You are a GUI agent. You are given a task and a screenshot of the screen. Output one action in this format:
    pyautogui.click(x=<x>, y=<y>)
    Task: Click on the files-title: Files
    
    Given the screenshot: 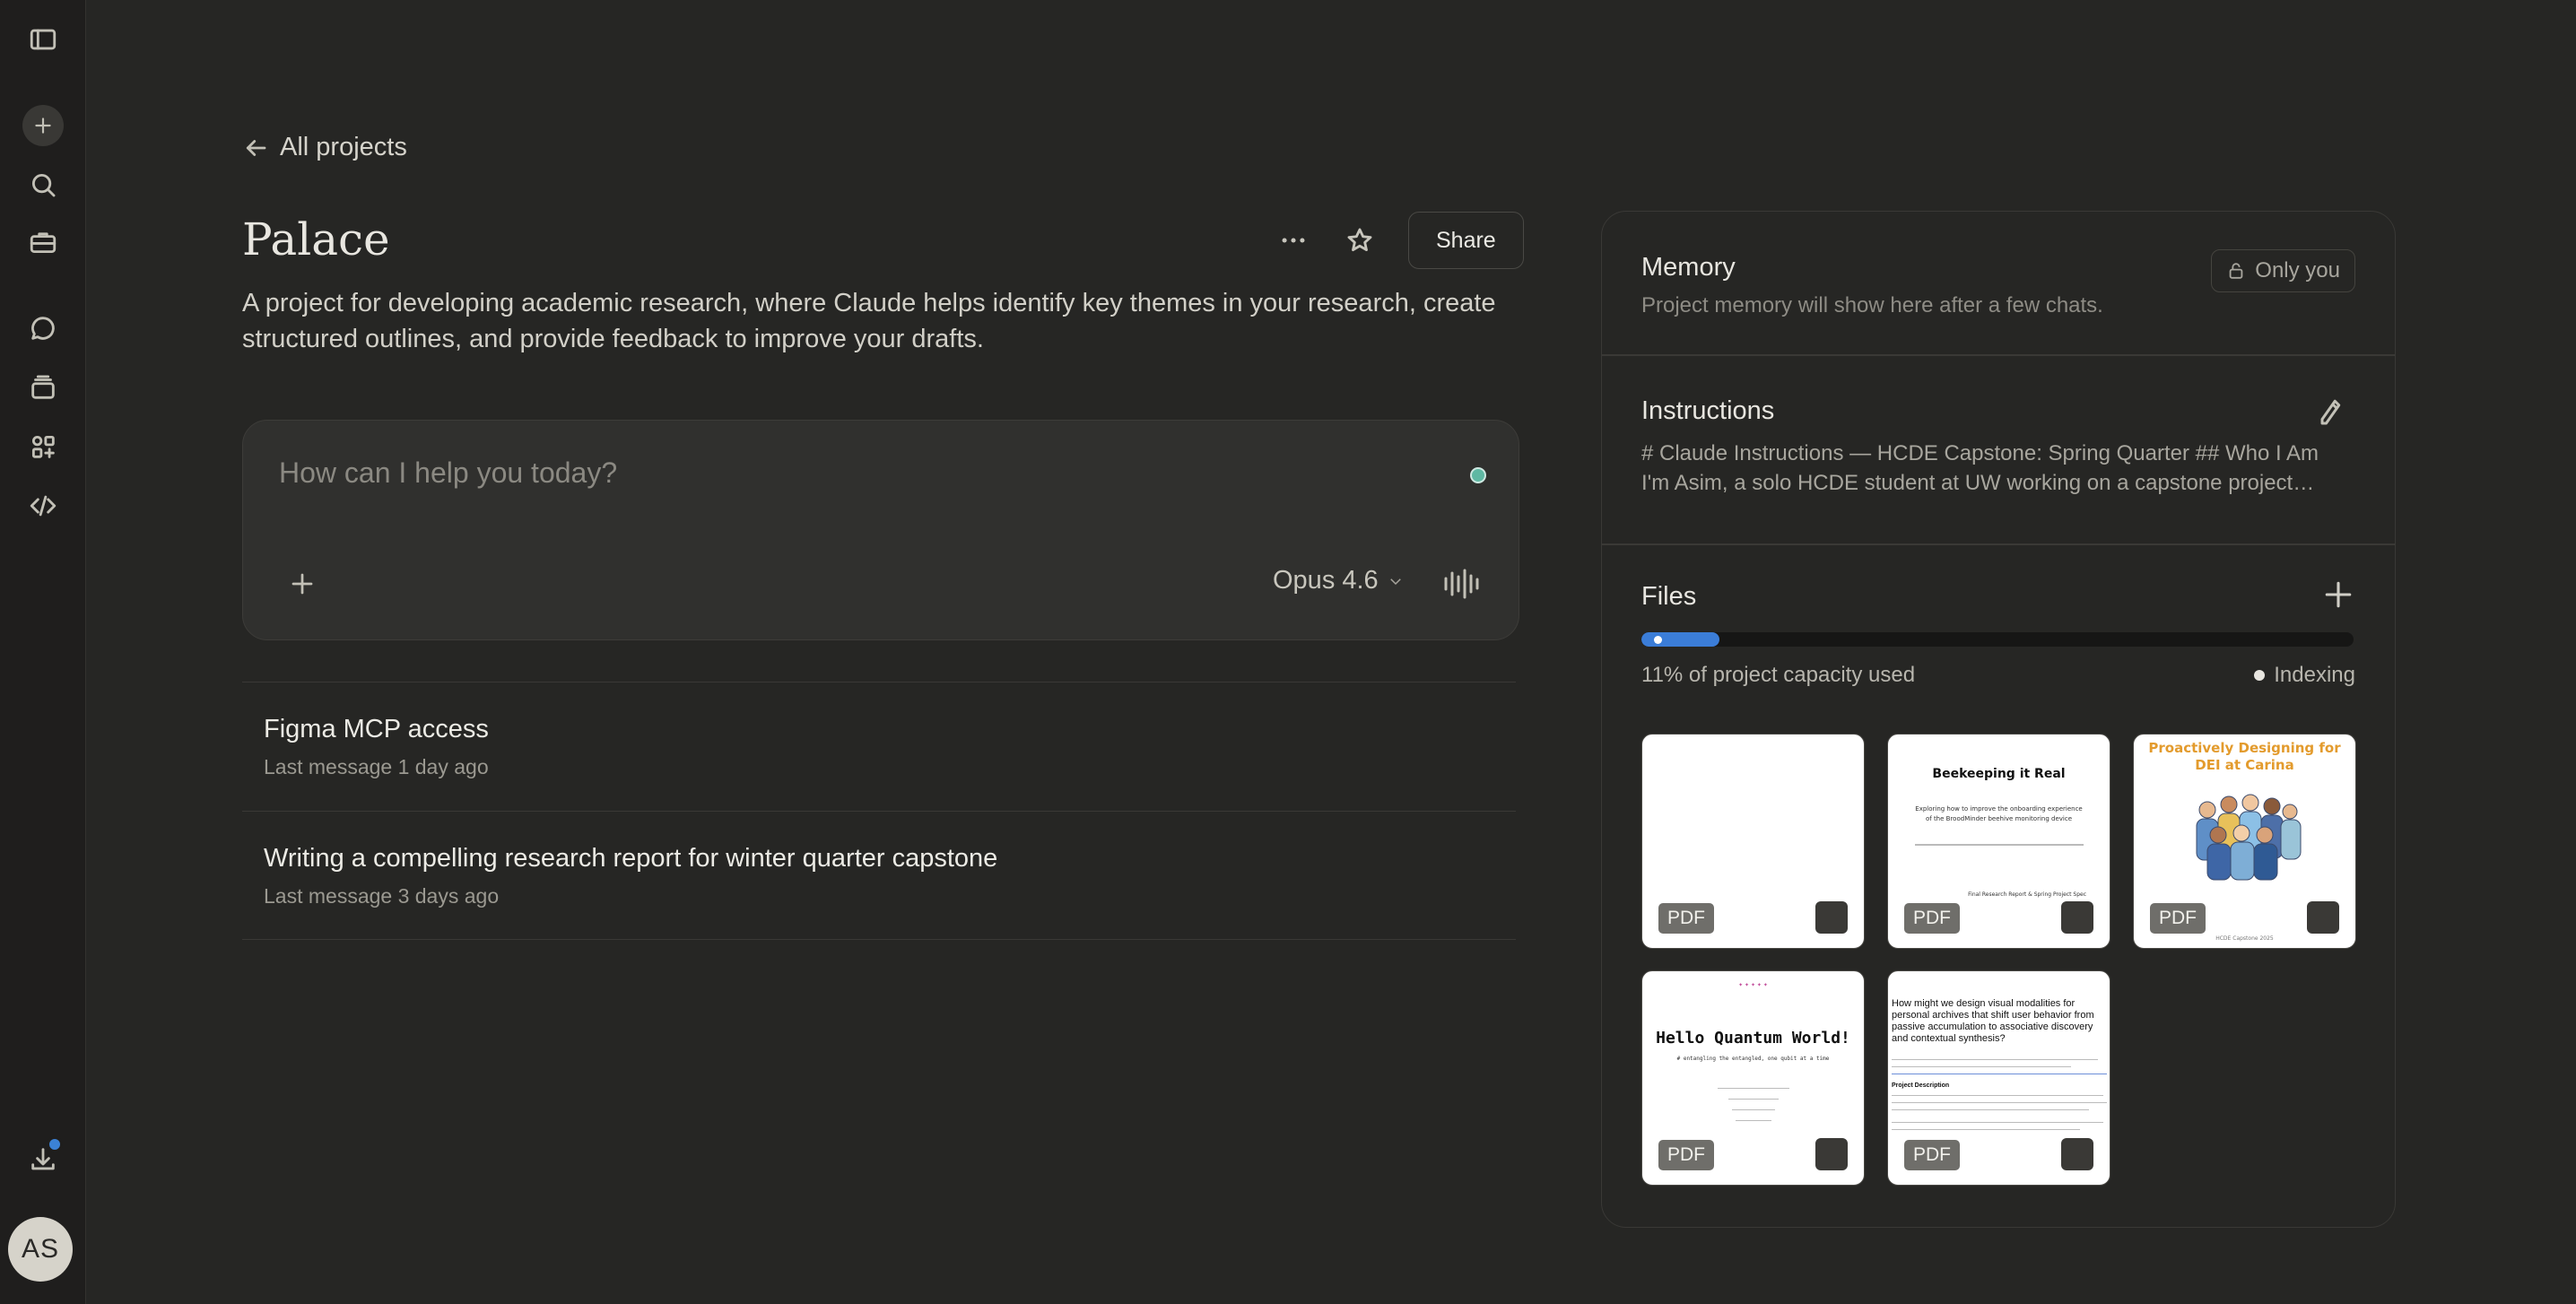 What is the action you would take?
    pyautogui.click(x=1669, y=596)
    